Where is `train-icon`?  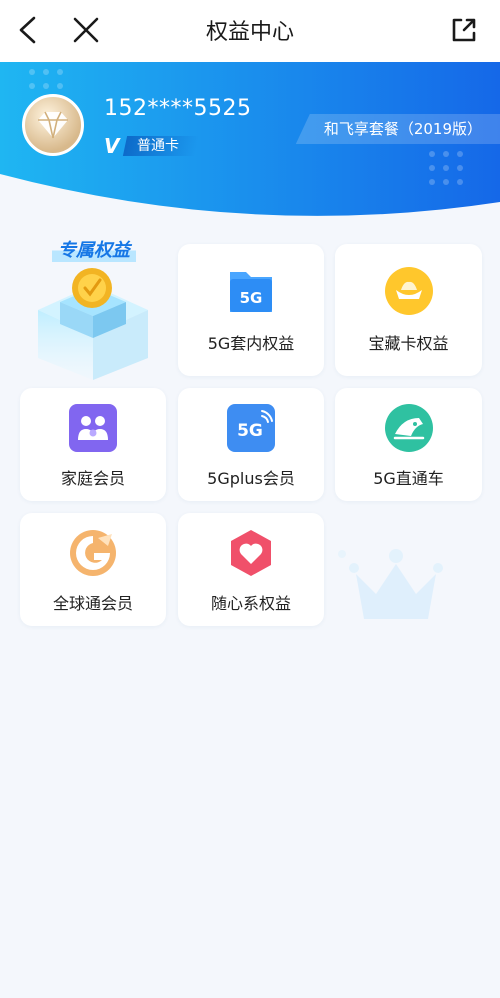 train-icon is located at coordinates (409, 428).